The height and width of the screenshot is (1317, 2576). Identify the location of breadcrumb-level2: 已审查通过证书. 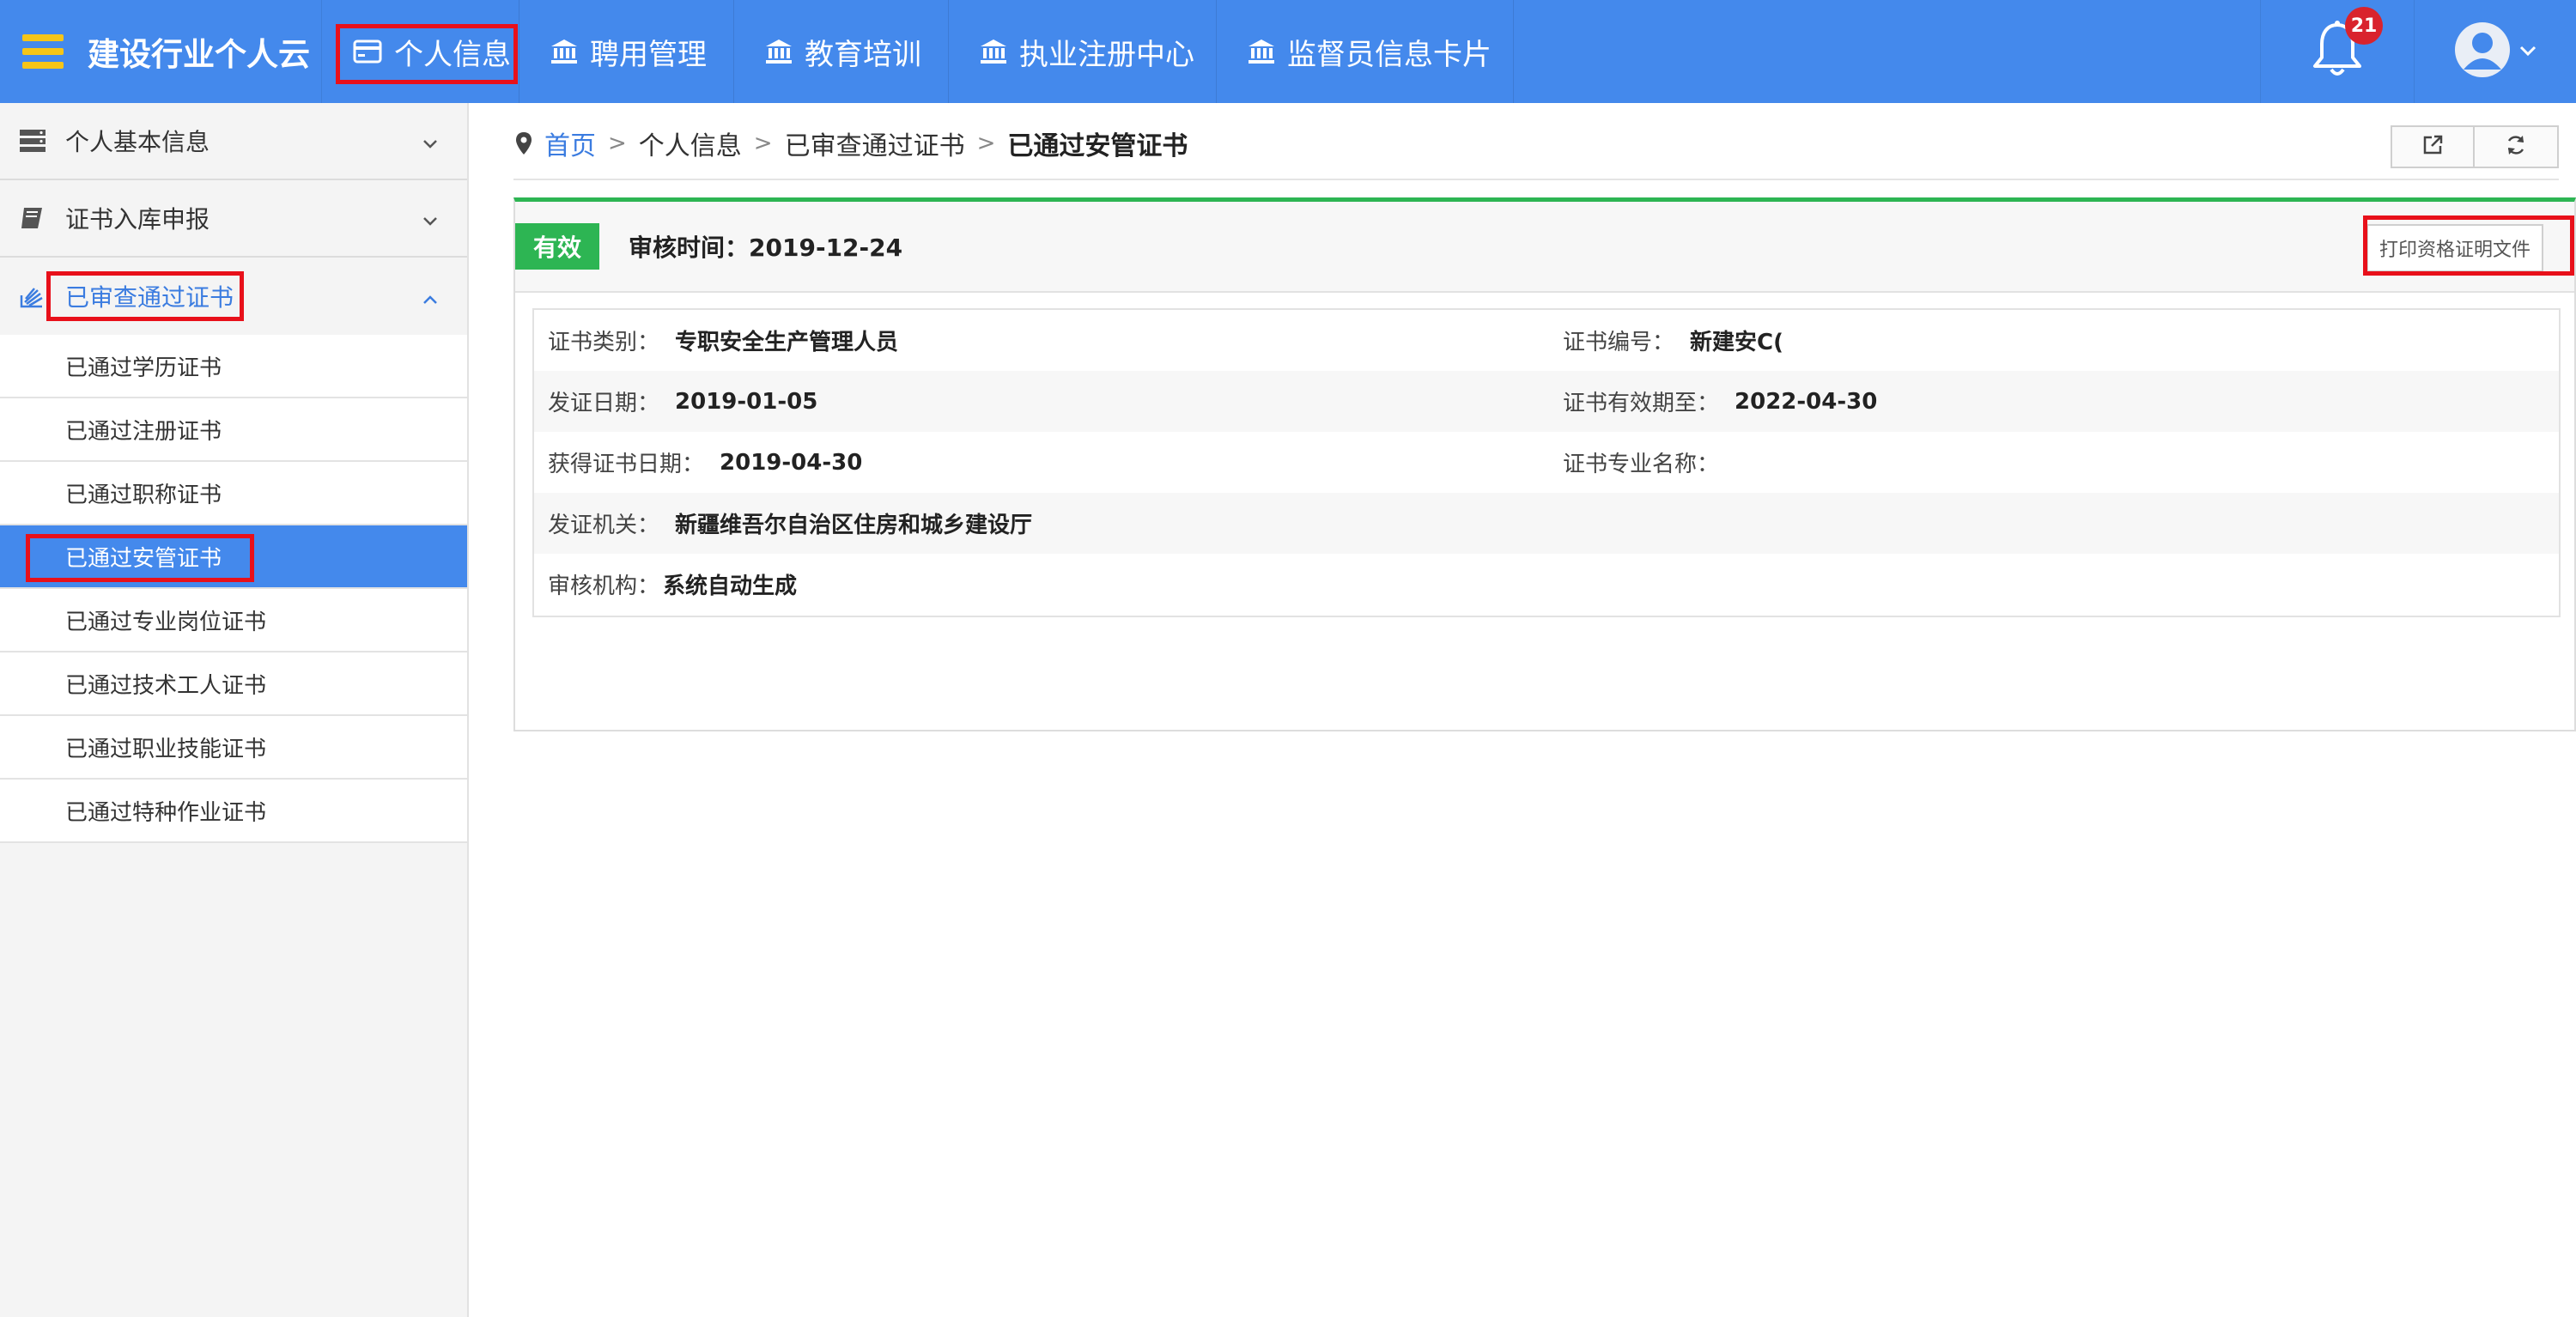
(875, 143).